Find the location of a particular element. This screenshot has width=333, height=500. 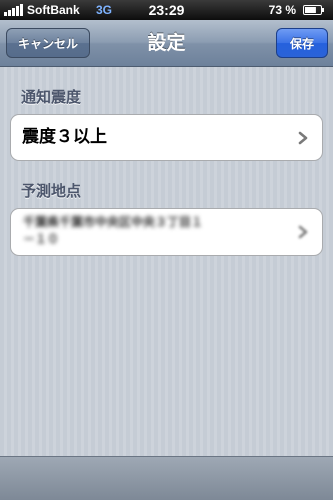

bottom-toolbar is located at coordinates (166, 478).